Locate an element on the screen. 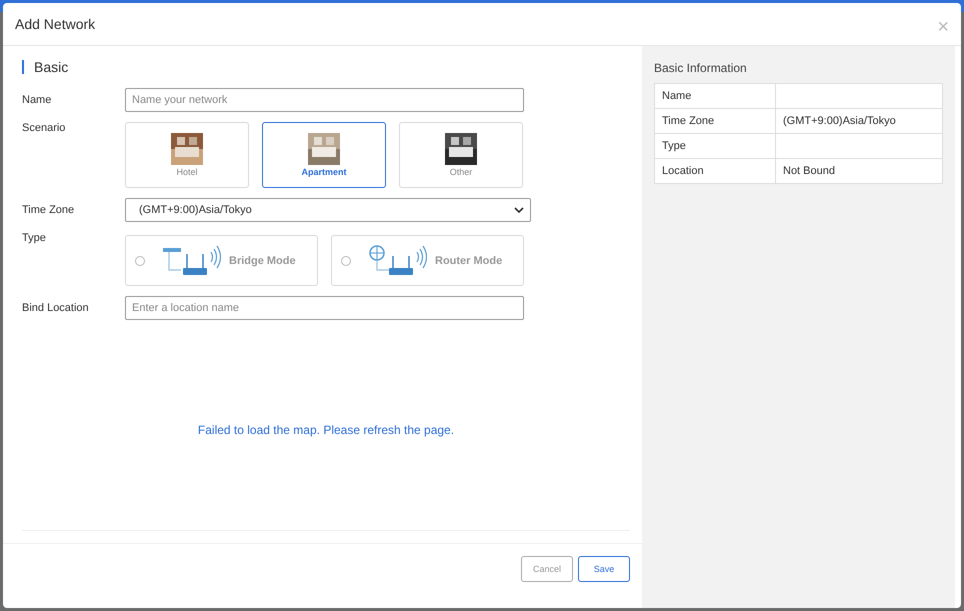  field-label: Bind Location is located at coordinates (56, 308).